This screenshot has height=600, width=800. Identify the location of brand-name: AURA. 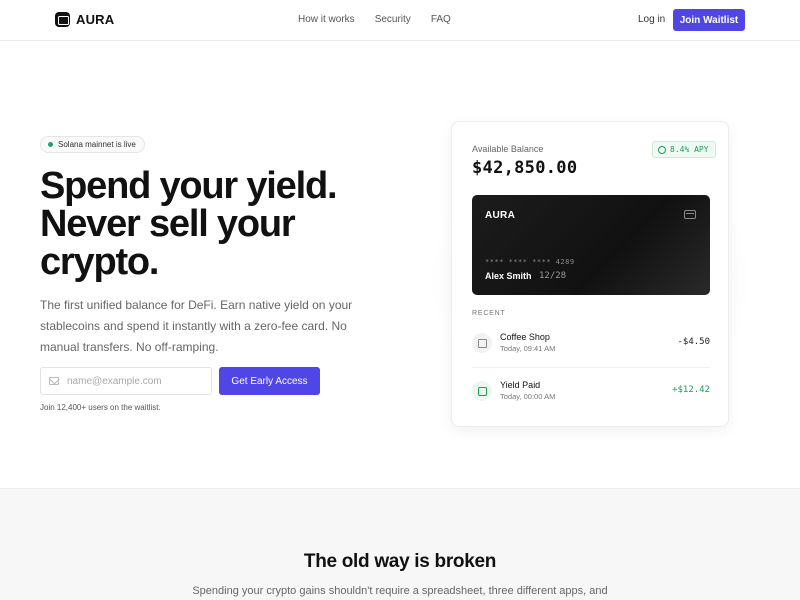
(95, 19).